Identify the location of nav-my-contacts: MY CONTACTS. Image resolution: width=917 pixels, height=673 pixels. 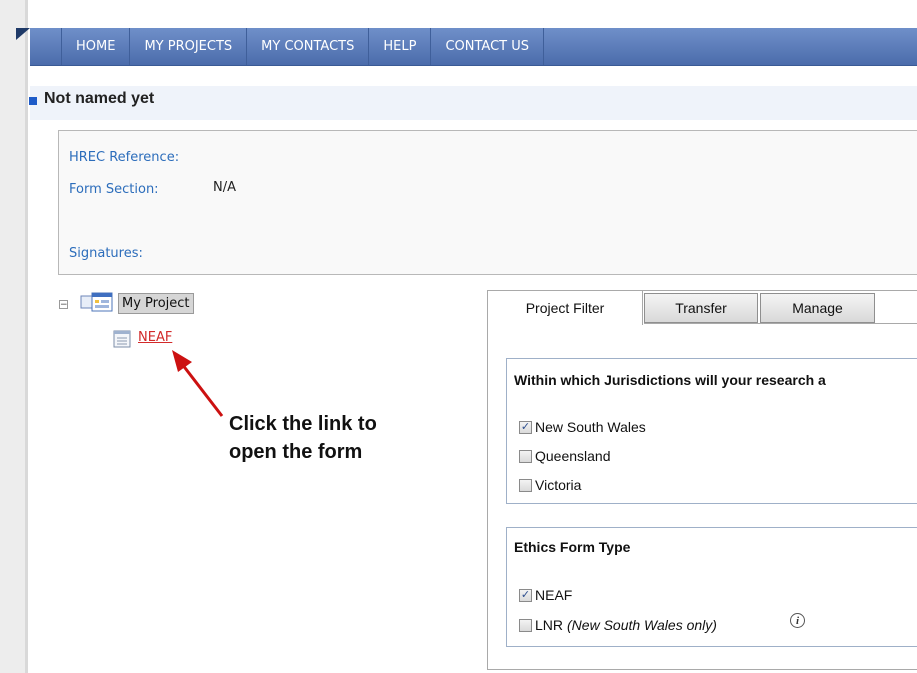
(307, 46).